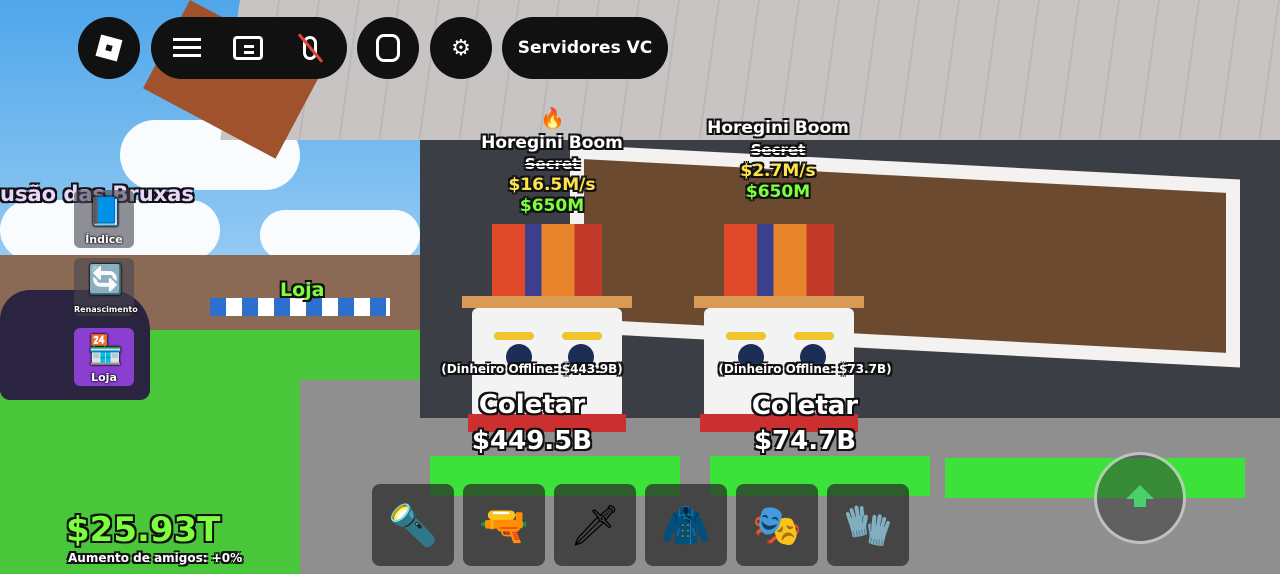 Image resolution: width=1280 pixels, height=574 pixels. I want to click on flashlight-tool-icon: 🔦, so click(413, 525).